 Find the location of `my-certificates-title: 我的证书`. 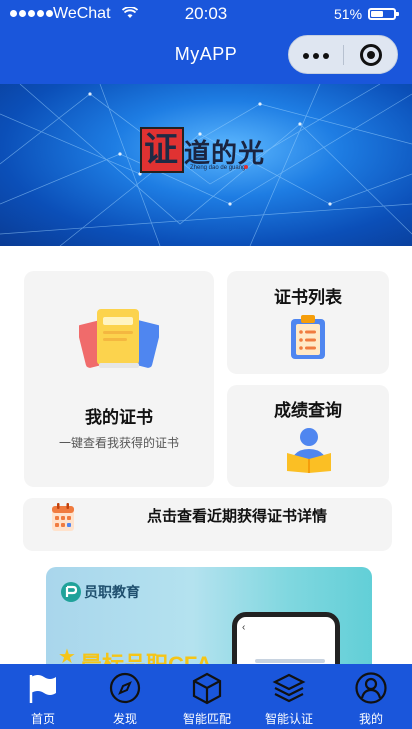

my-certificates-title: 我的证书 is located at coordinates (119, 417).